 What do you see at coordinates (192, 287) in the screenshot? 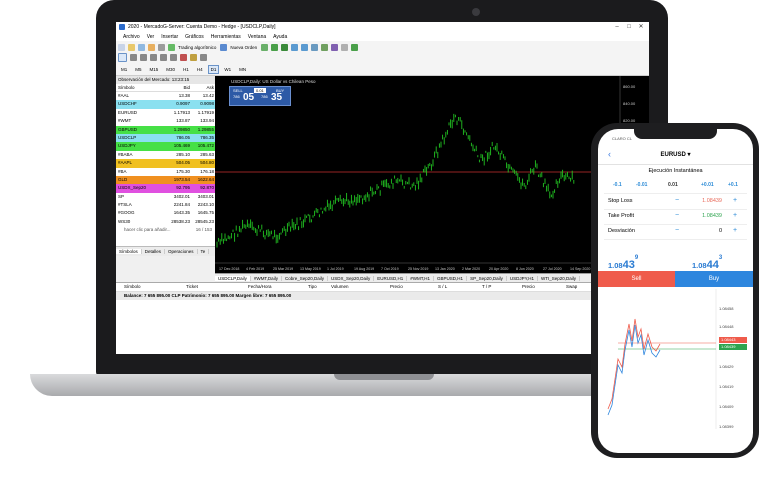
I see `col-ticket: Ticket` at bounding box center [192, 287].